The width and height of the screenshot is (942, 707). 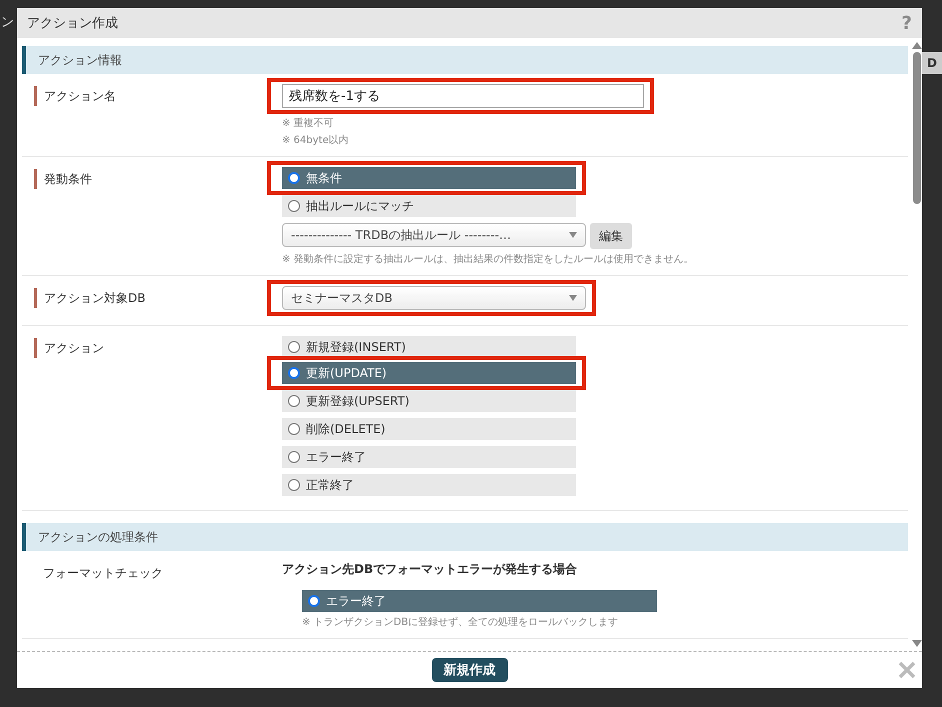 I want to click on action-name-input: 残席数を-1する, so click(x=463, y=96).